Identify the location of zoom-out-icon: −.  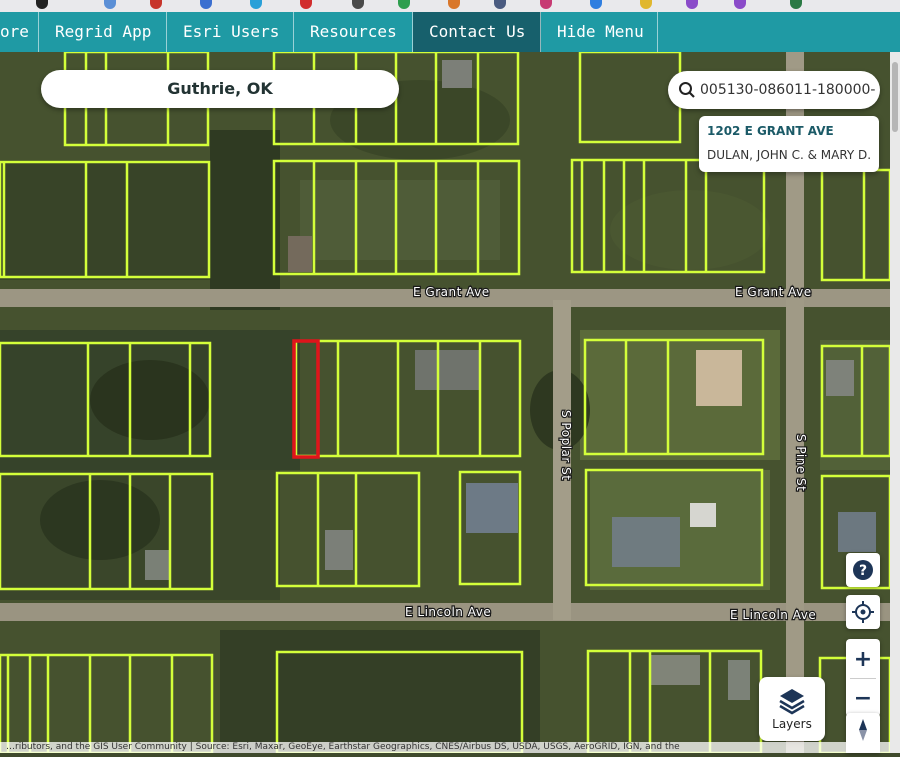
(863, 698).